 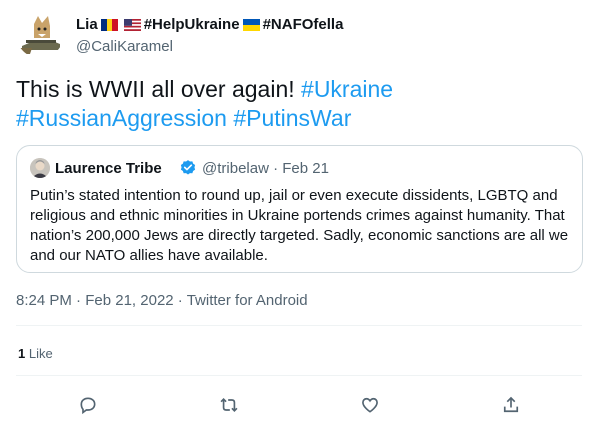 What do you see at coordinates (87, 24) in the screenshot?
I see `author-name-prefix: Lia` at bounding box center [87, 24].